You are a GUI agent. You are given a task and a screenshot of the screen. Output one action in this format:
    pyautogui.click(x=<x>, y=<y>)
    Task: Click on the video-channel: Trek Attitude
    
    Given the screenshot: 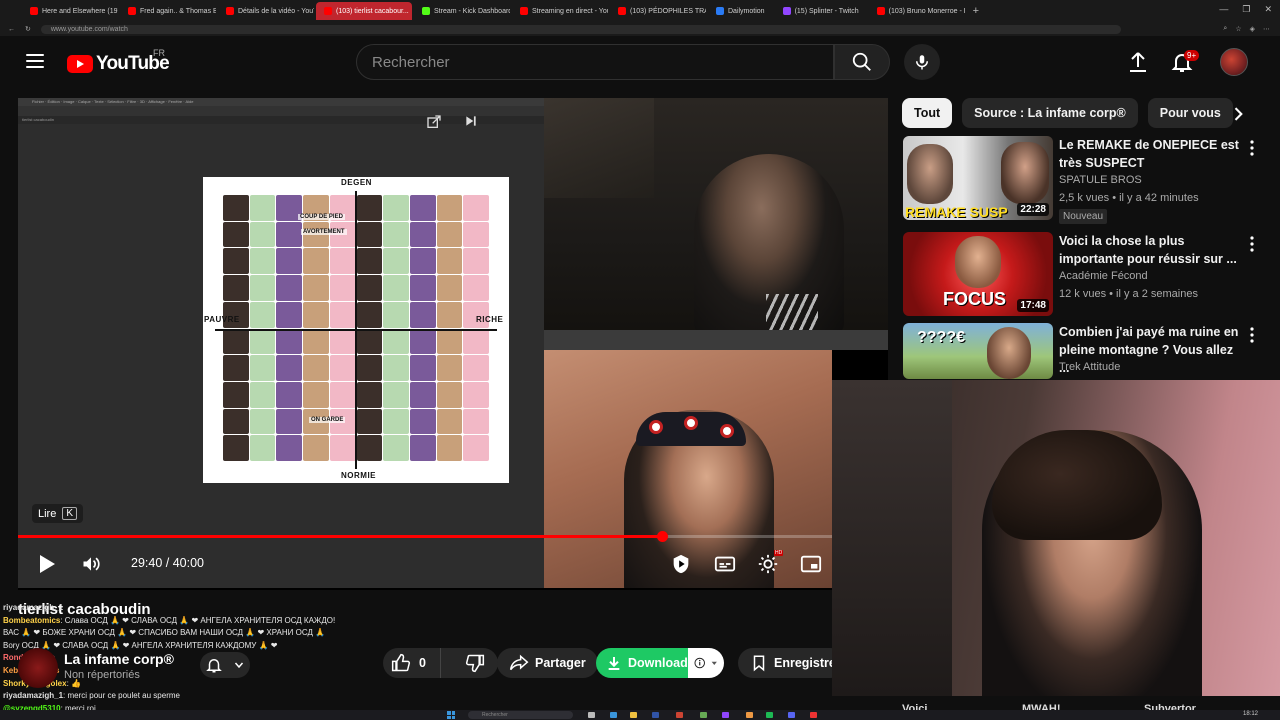 What is the action you would take?
    pyautogui.click(x=1089, y=367)
    